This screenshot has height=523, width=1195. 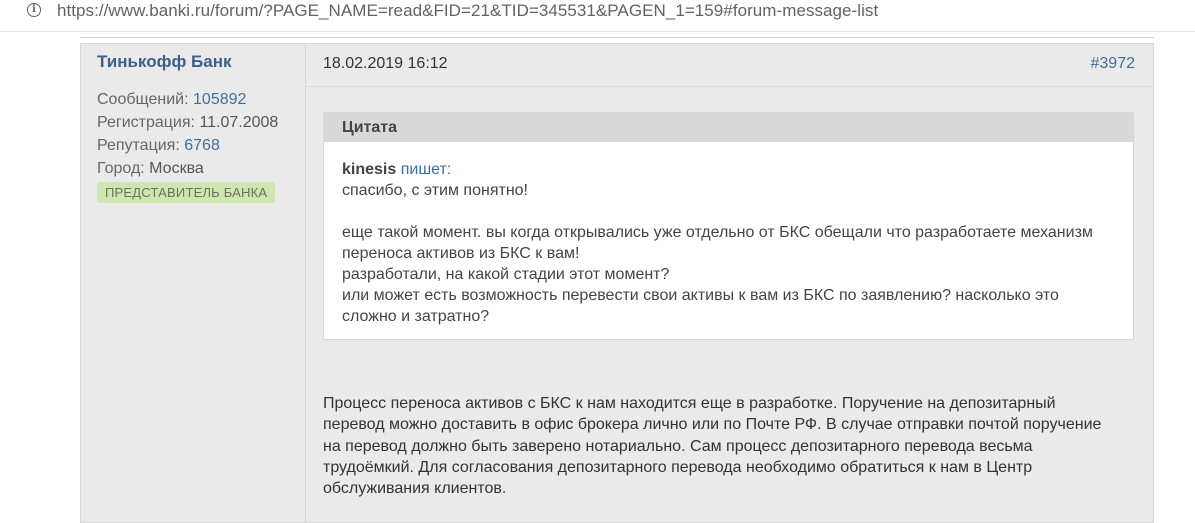 I want to click on post-datetime: 18.02.2019 16:12, so click(x=385, y=63).